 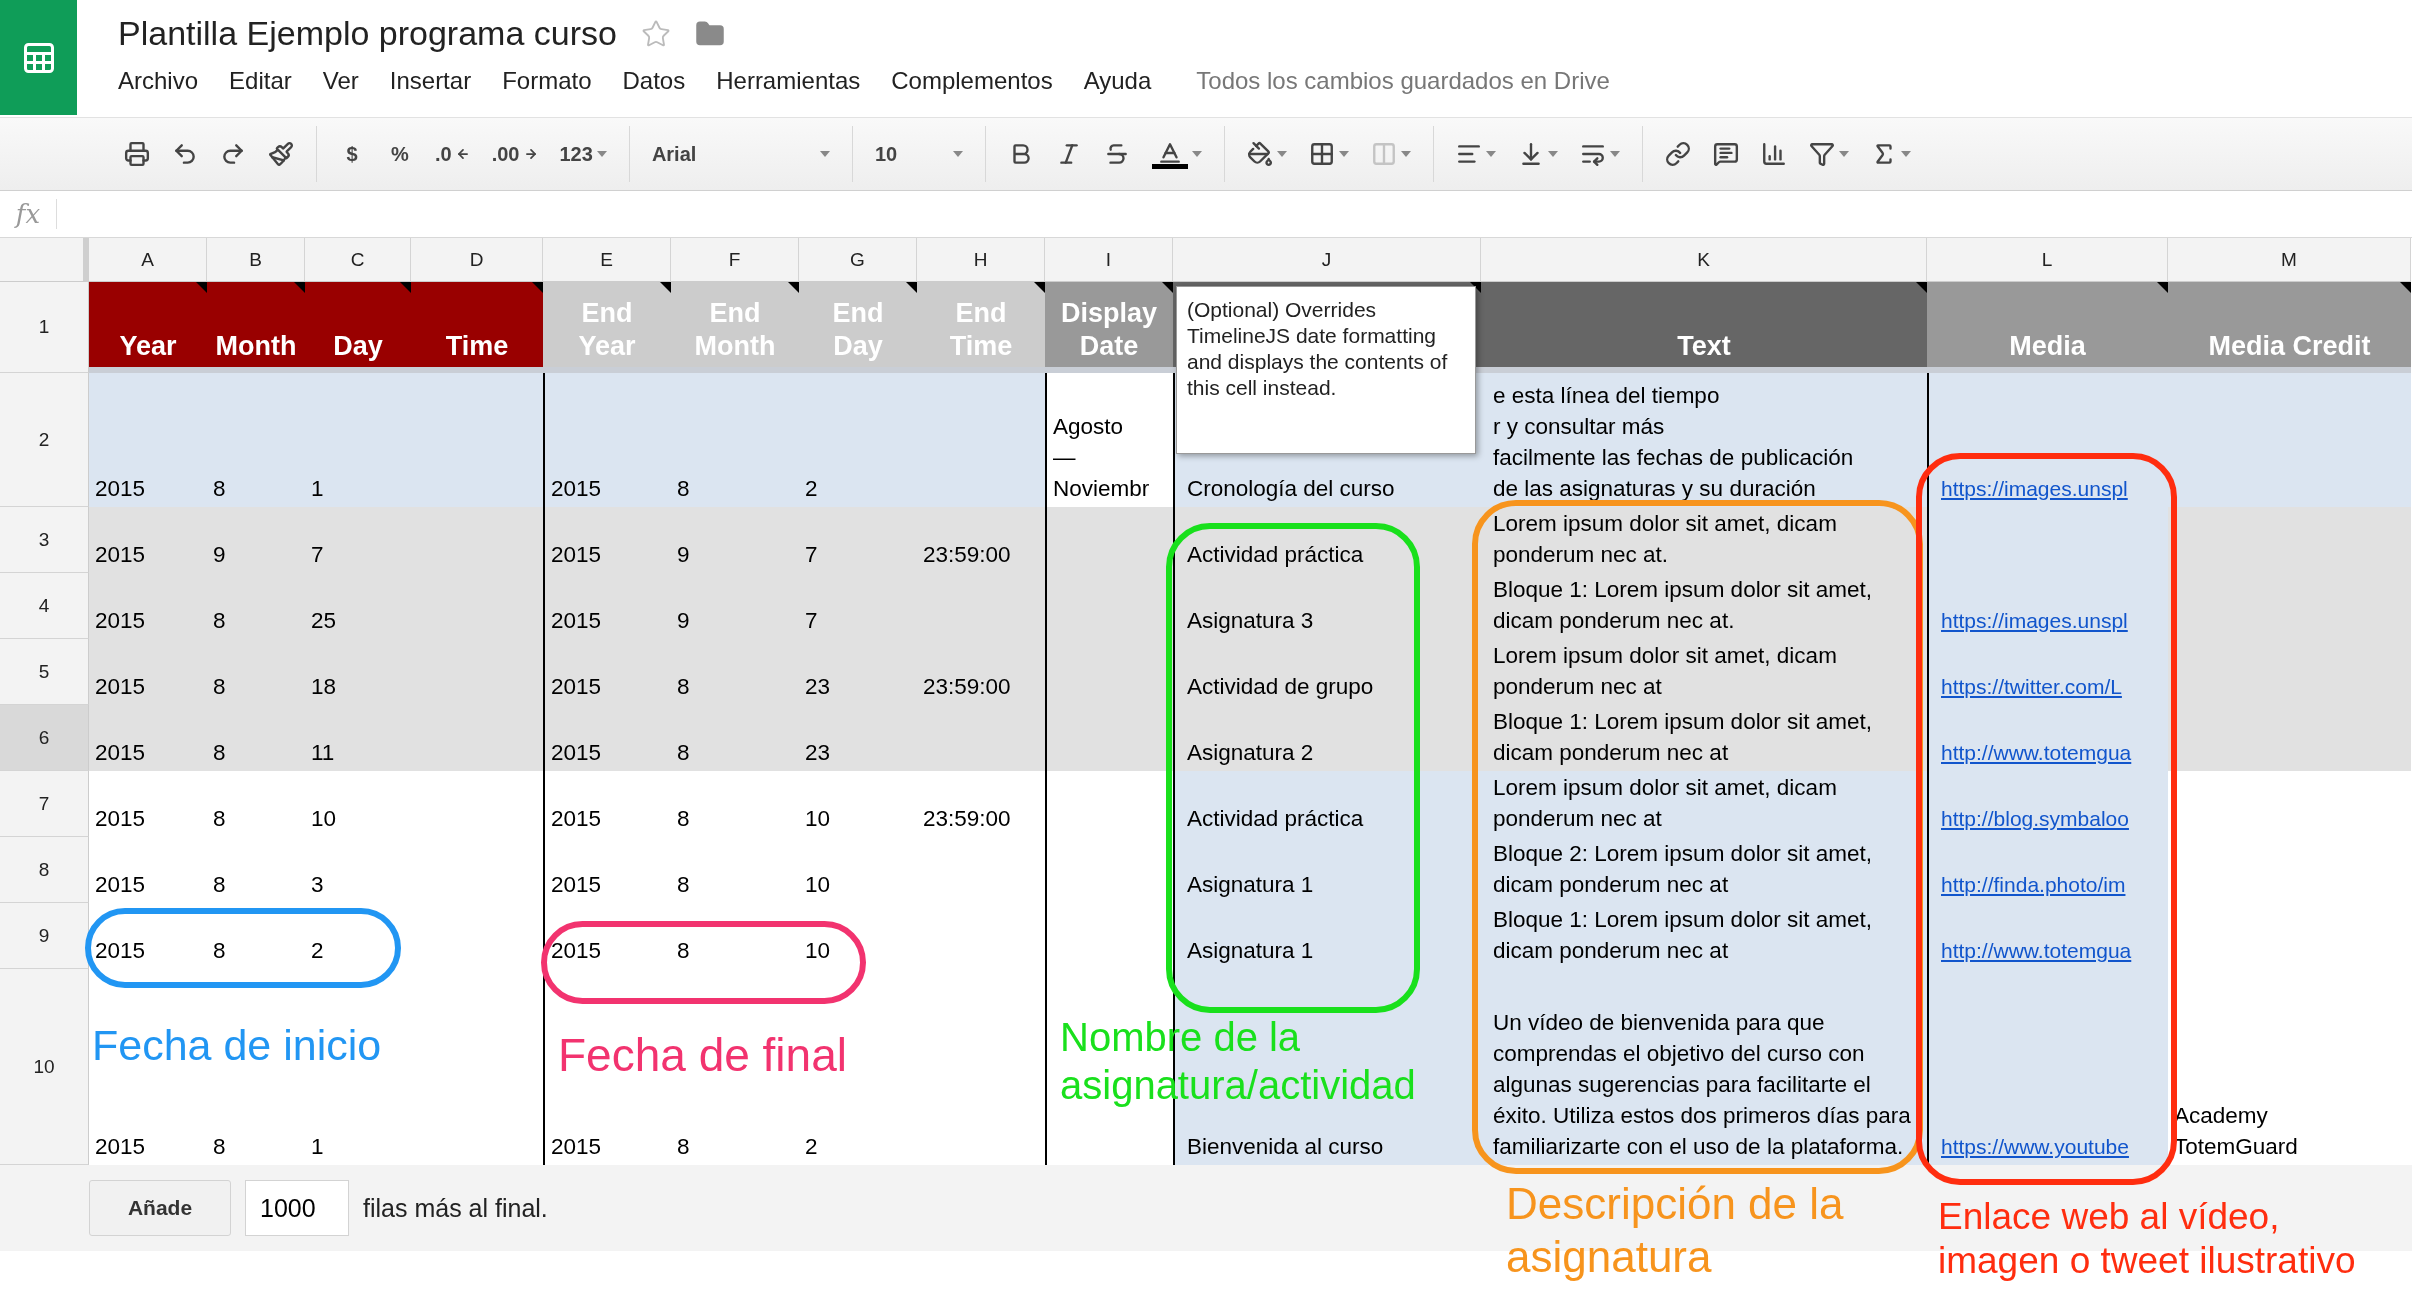 What do you see at coordinates (788, 81) in the screenshot?
I see `menu-item: Herramientas` at bounding box center [788, 81].